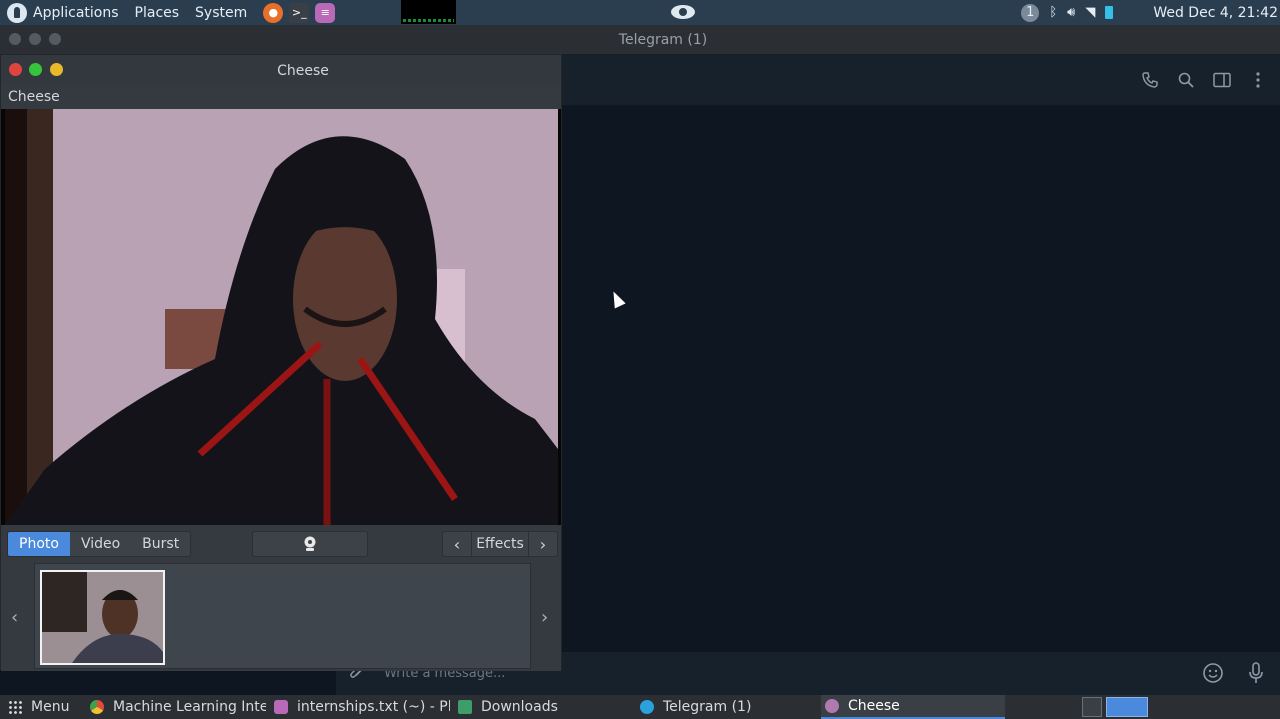  Describe the element at coordinates (273, 12) in the screenshot. I see `firefox-icon: ●` at that location.